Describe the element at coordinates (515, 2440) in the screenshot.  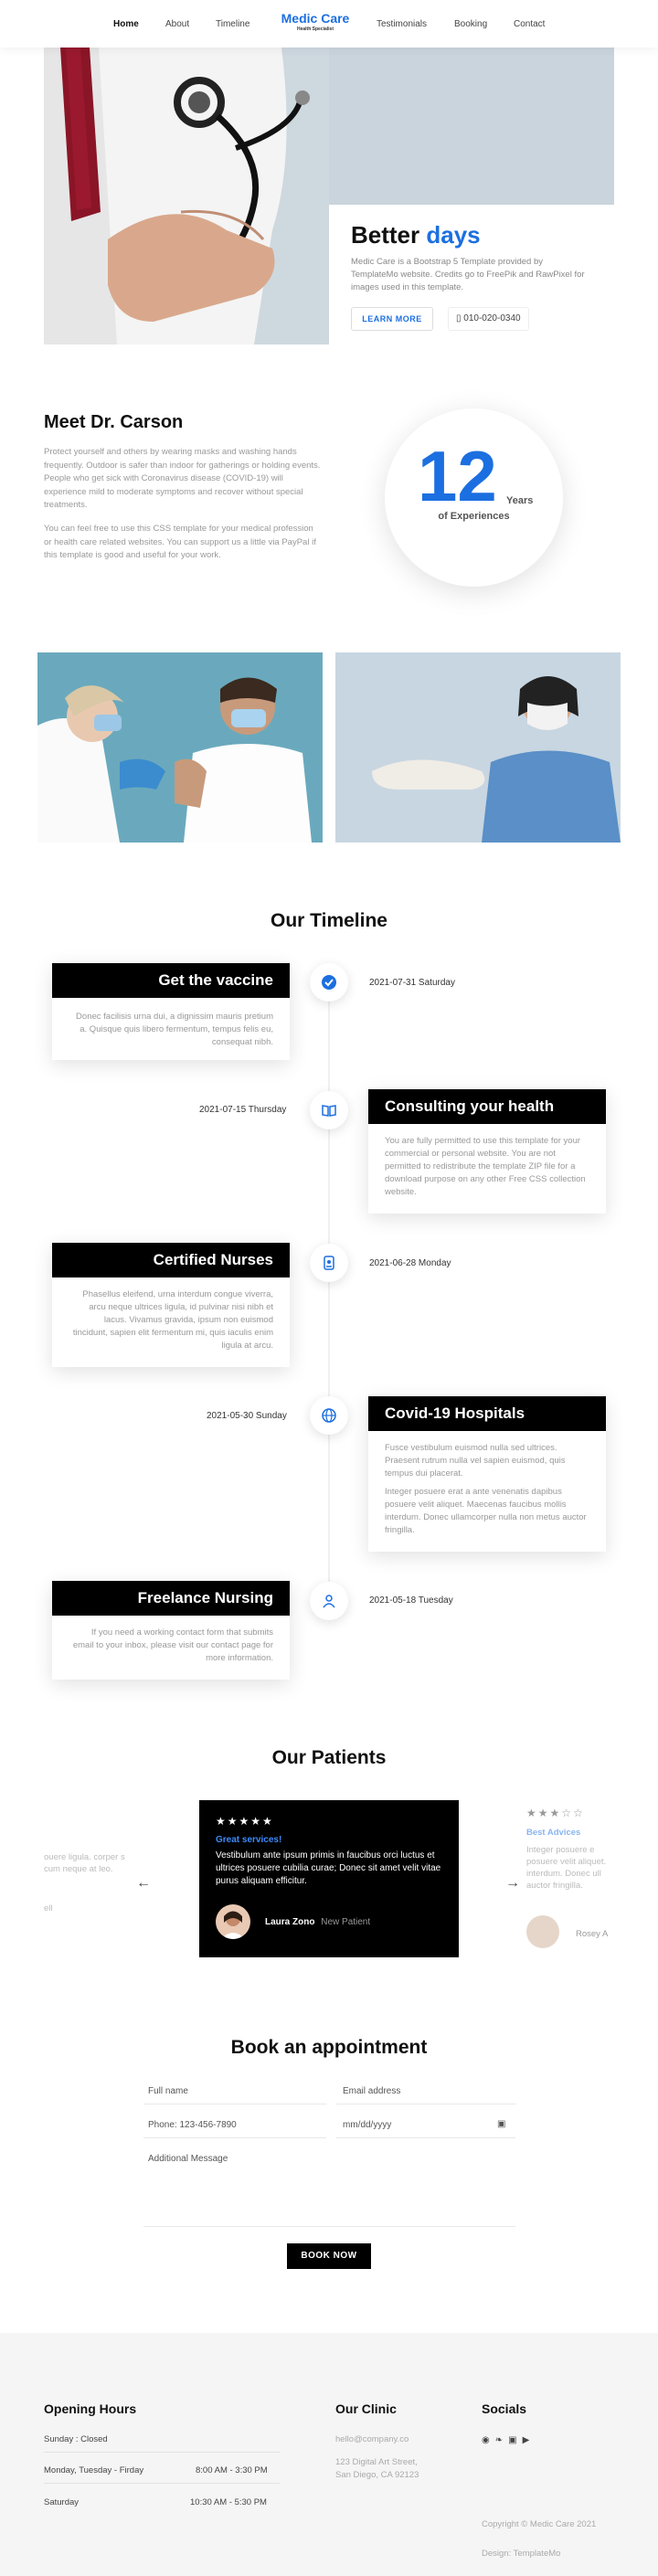
I see `instagram-icon: ▣` at that location.